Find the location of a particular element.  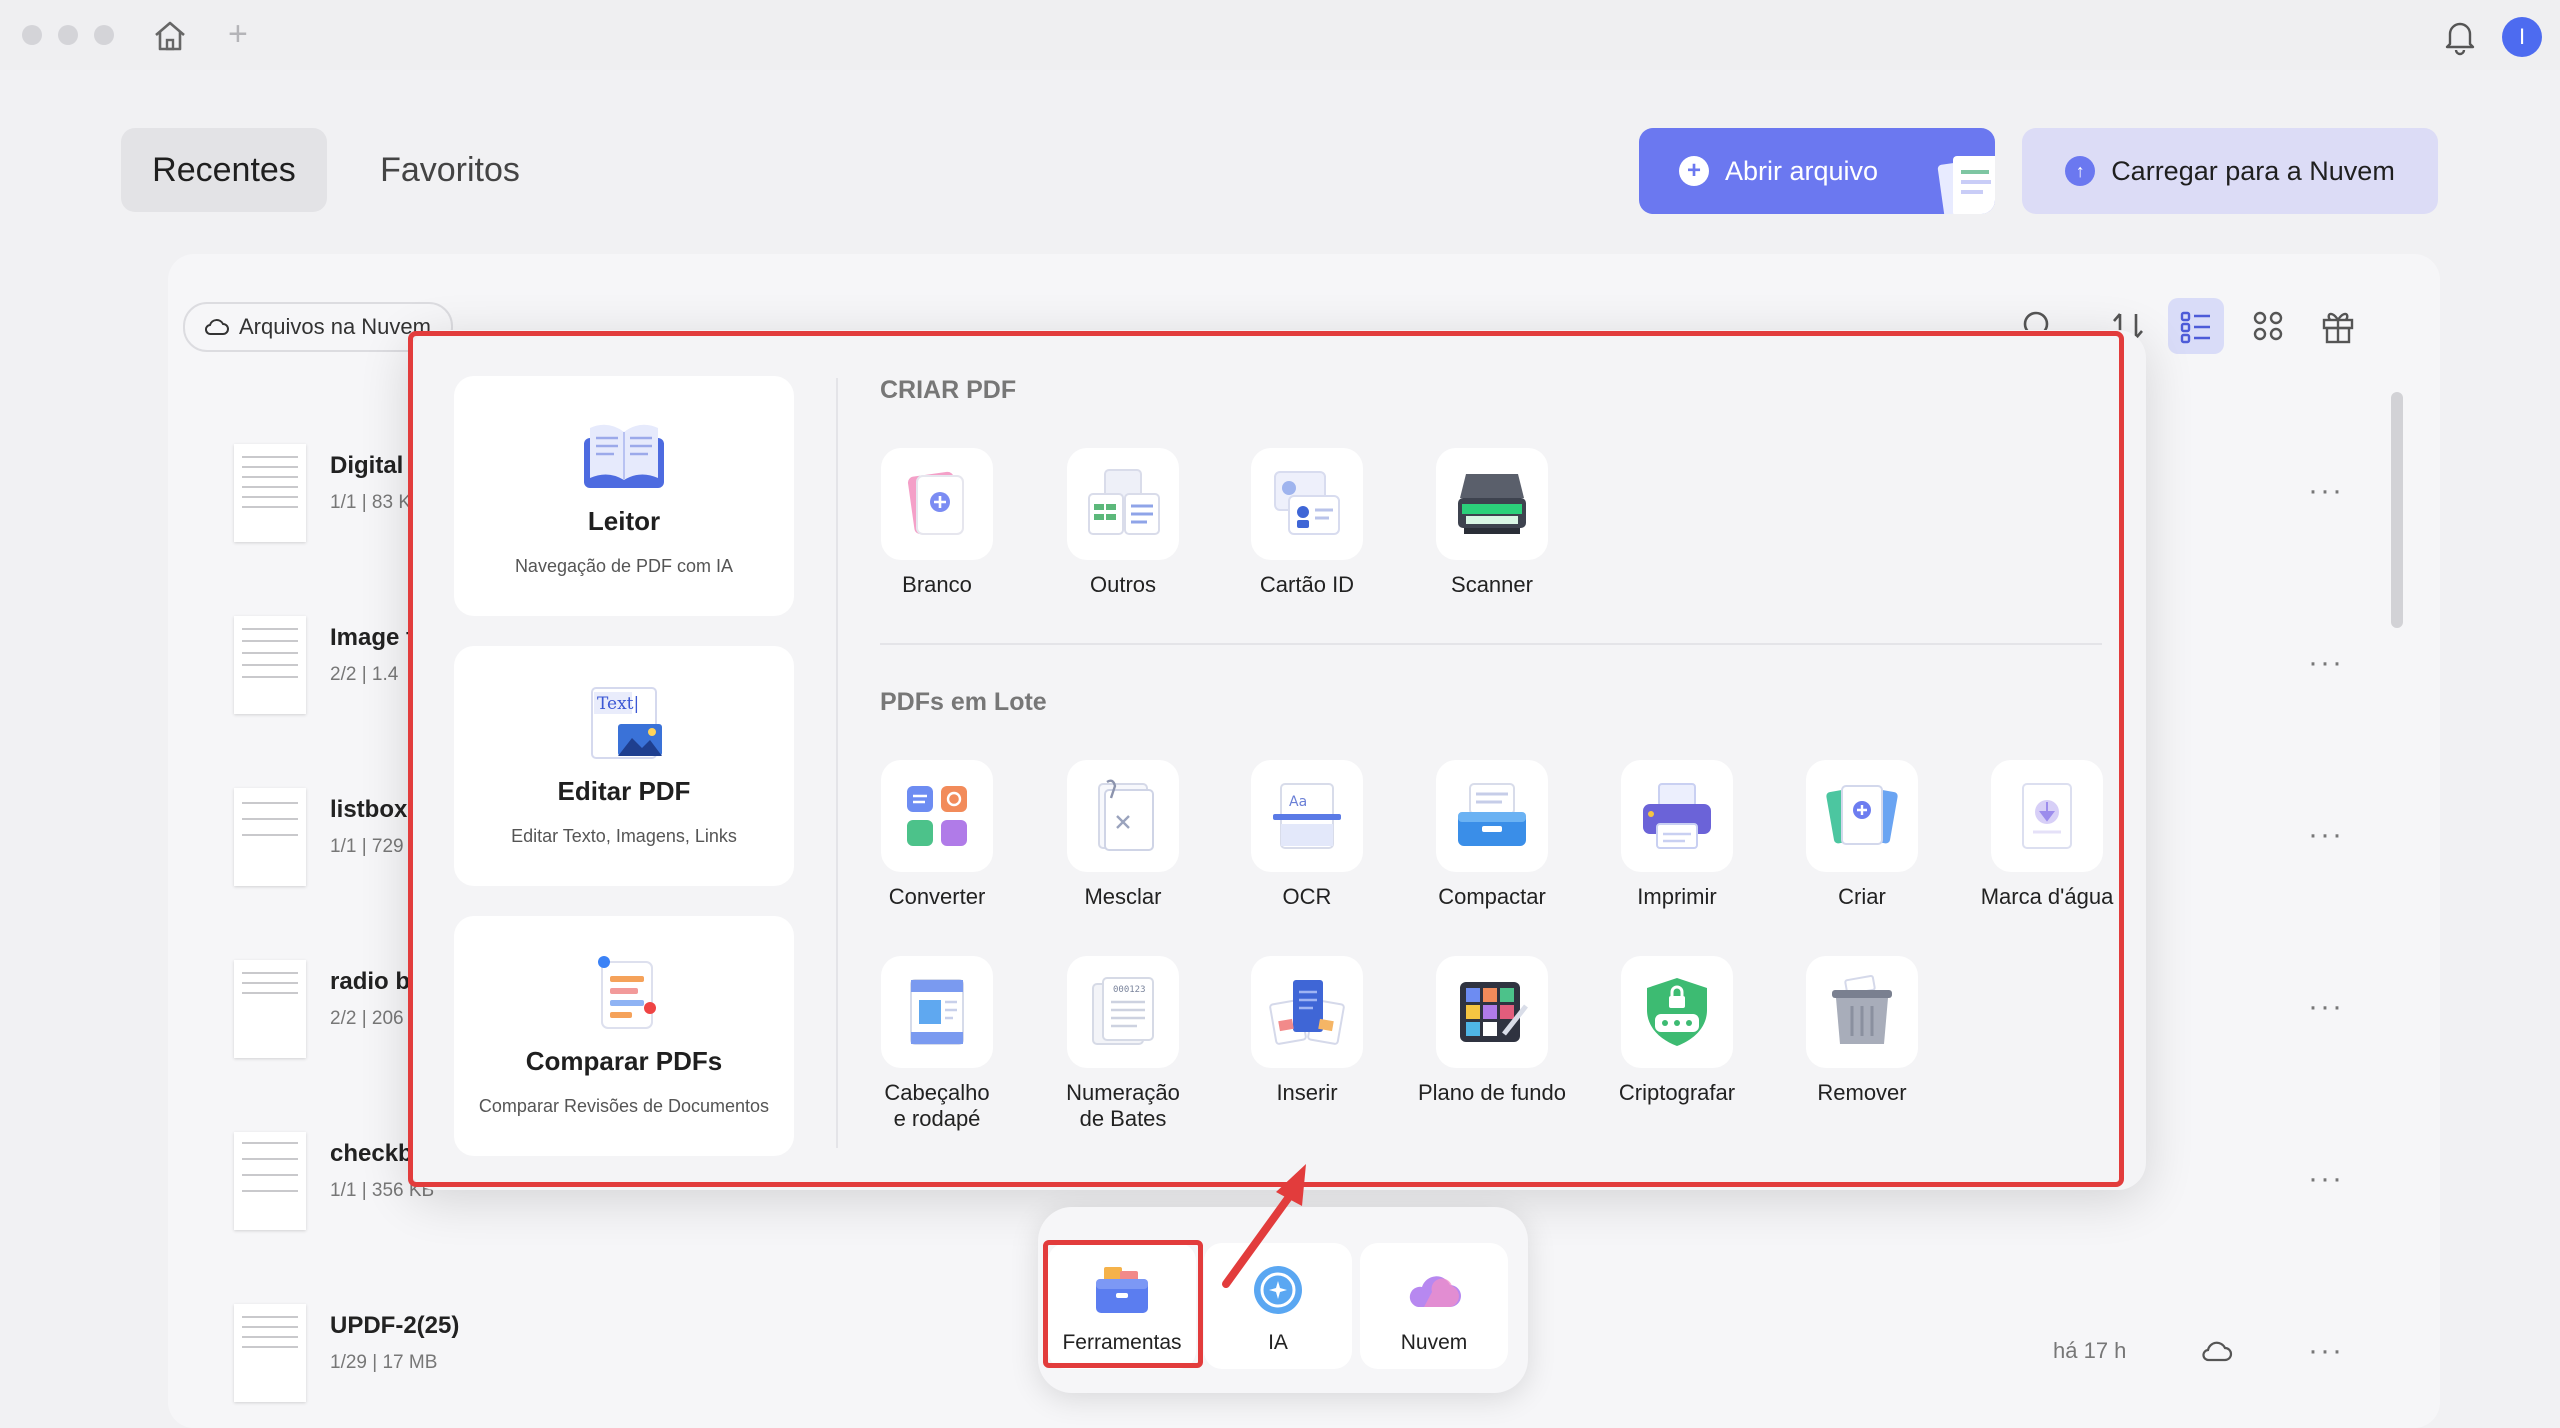

list-view-icon is located at coordinates (2195, 327).